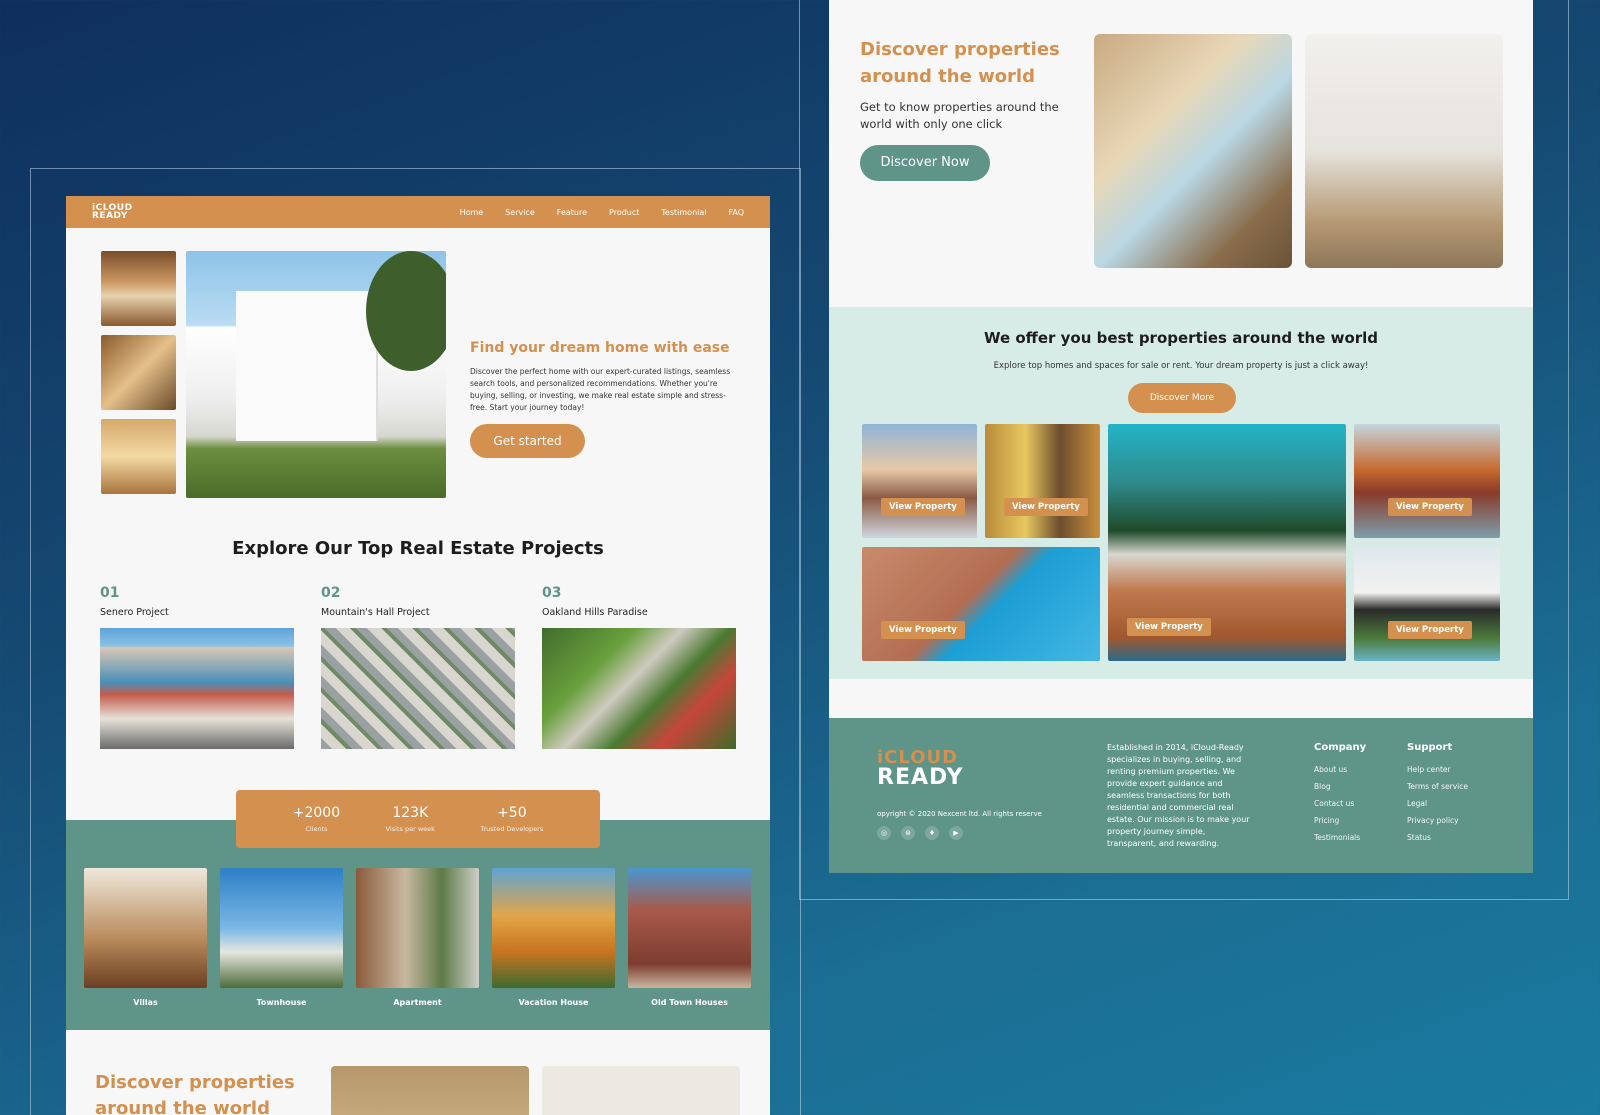 The width and height of the screenshot is (1600, 1115). Describe the element at coordinates (316, 374) in the screenshot. I see `hero-main-image` at that location.